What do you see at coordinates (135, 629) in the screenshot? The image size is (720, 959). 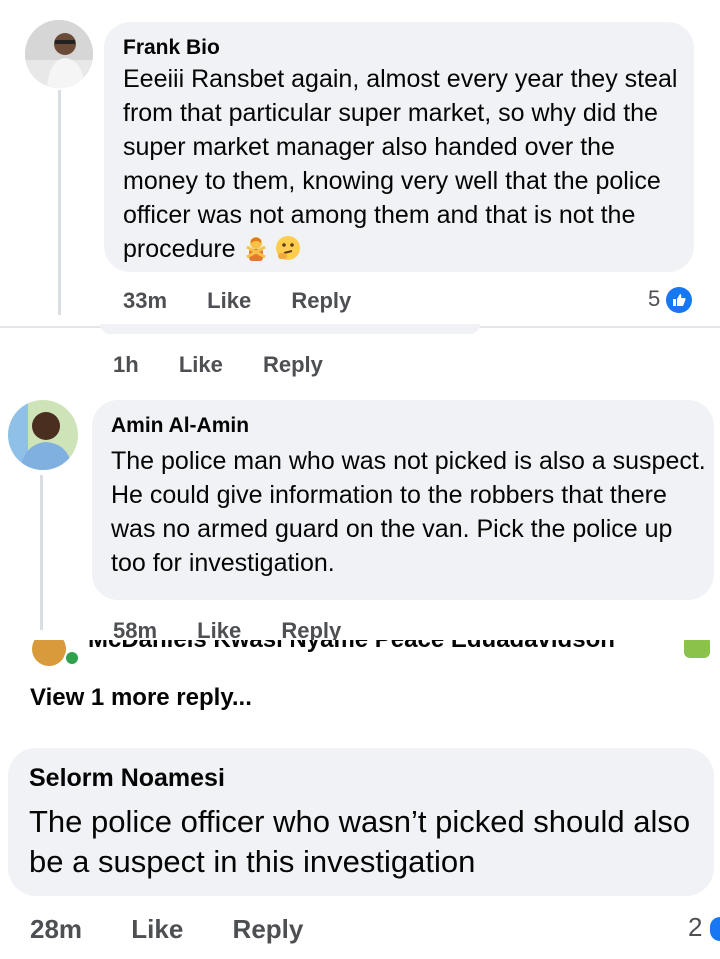 I see `comment-timestamp: 58m` at bounding box center [135, 629].